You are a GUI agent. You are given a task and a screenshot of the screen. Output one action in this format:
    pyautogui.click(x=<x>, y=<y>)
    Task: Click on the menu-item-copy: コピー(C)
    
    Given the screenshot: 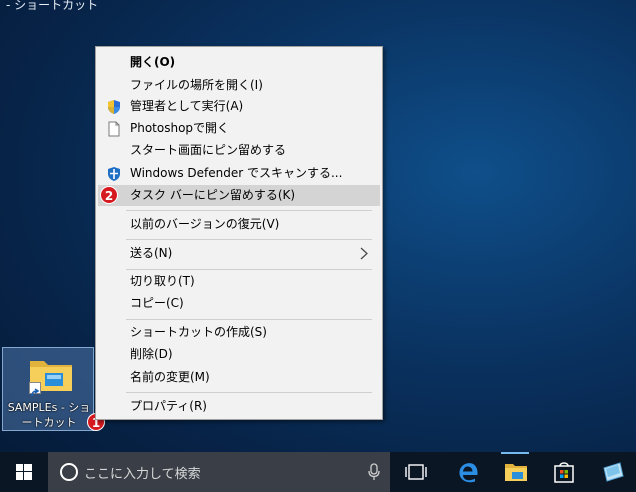 What is the action you would take?
    pyautogui.click(x=239, y=303)
    